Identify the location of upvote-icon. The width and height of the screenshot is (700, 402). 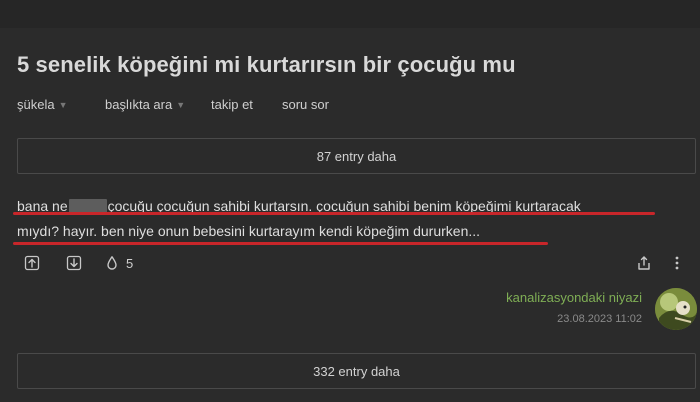
(32, 263).